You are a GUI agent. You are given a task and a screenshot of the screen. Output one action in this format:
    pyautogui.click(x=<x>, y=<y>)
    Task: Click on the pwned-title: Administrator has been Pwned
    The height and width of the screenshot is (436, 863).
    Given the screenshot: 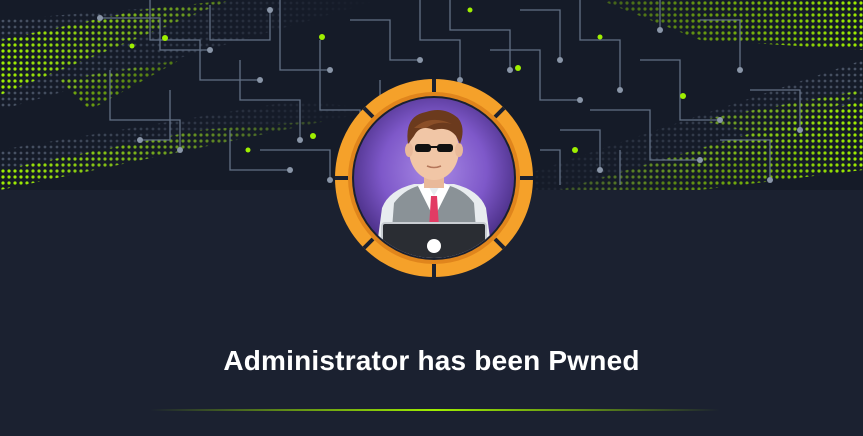 What is the action you would take?
    pyautogui.click(x=431, y=360)
    